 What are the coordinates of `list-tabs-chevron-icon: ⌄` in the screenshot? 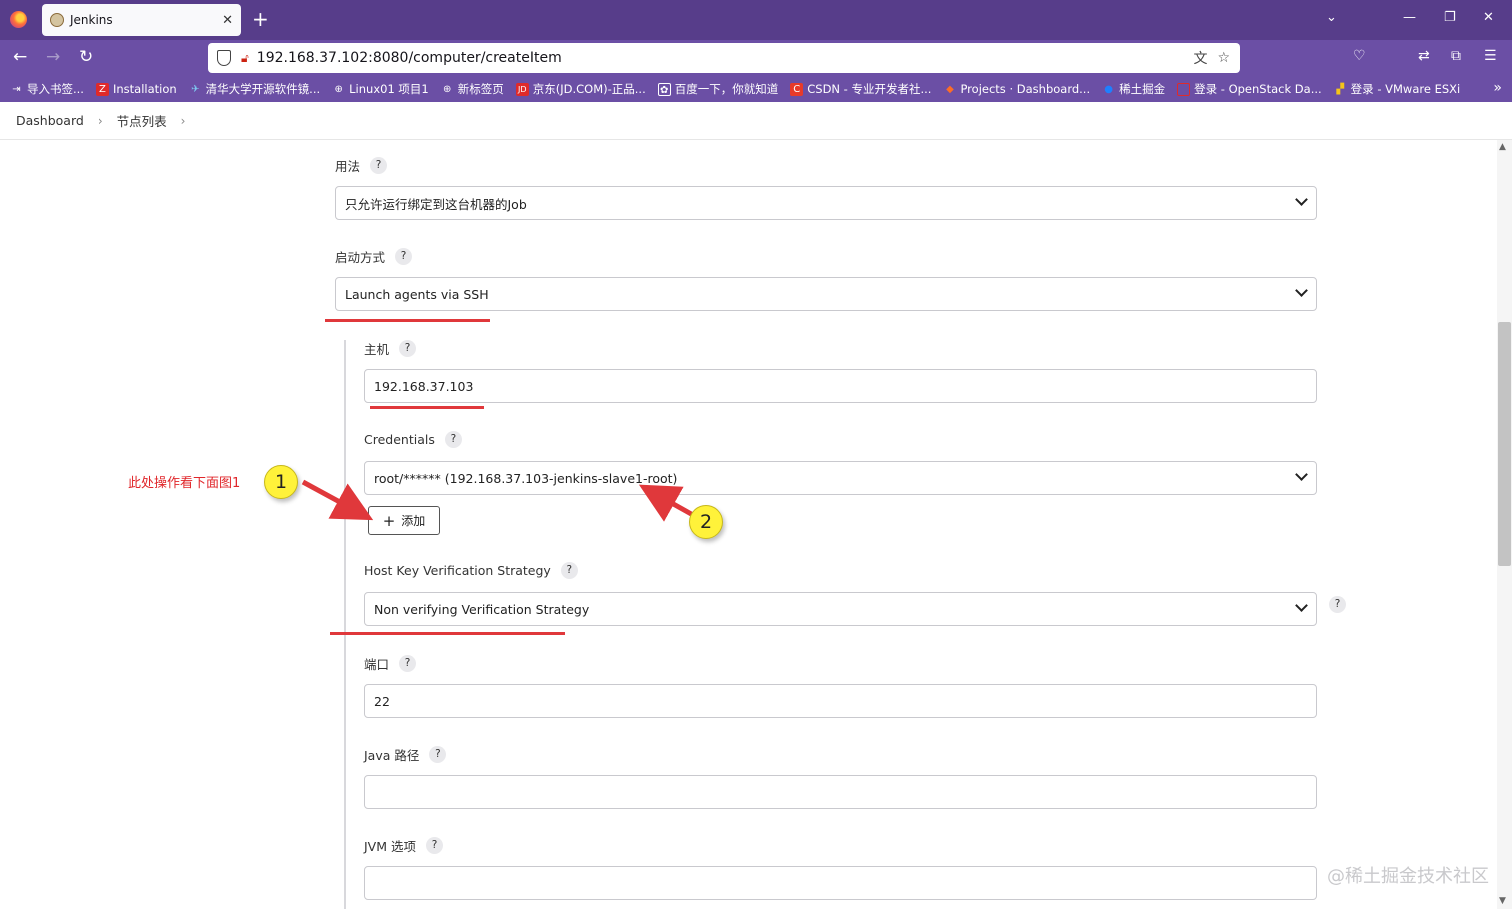 It's located at (1331, 17).